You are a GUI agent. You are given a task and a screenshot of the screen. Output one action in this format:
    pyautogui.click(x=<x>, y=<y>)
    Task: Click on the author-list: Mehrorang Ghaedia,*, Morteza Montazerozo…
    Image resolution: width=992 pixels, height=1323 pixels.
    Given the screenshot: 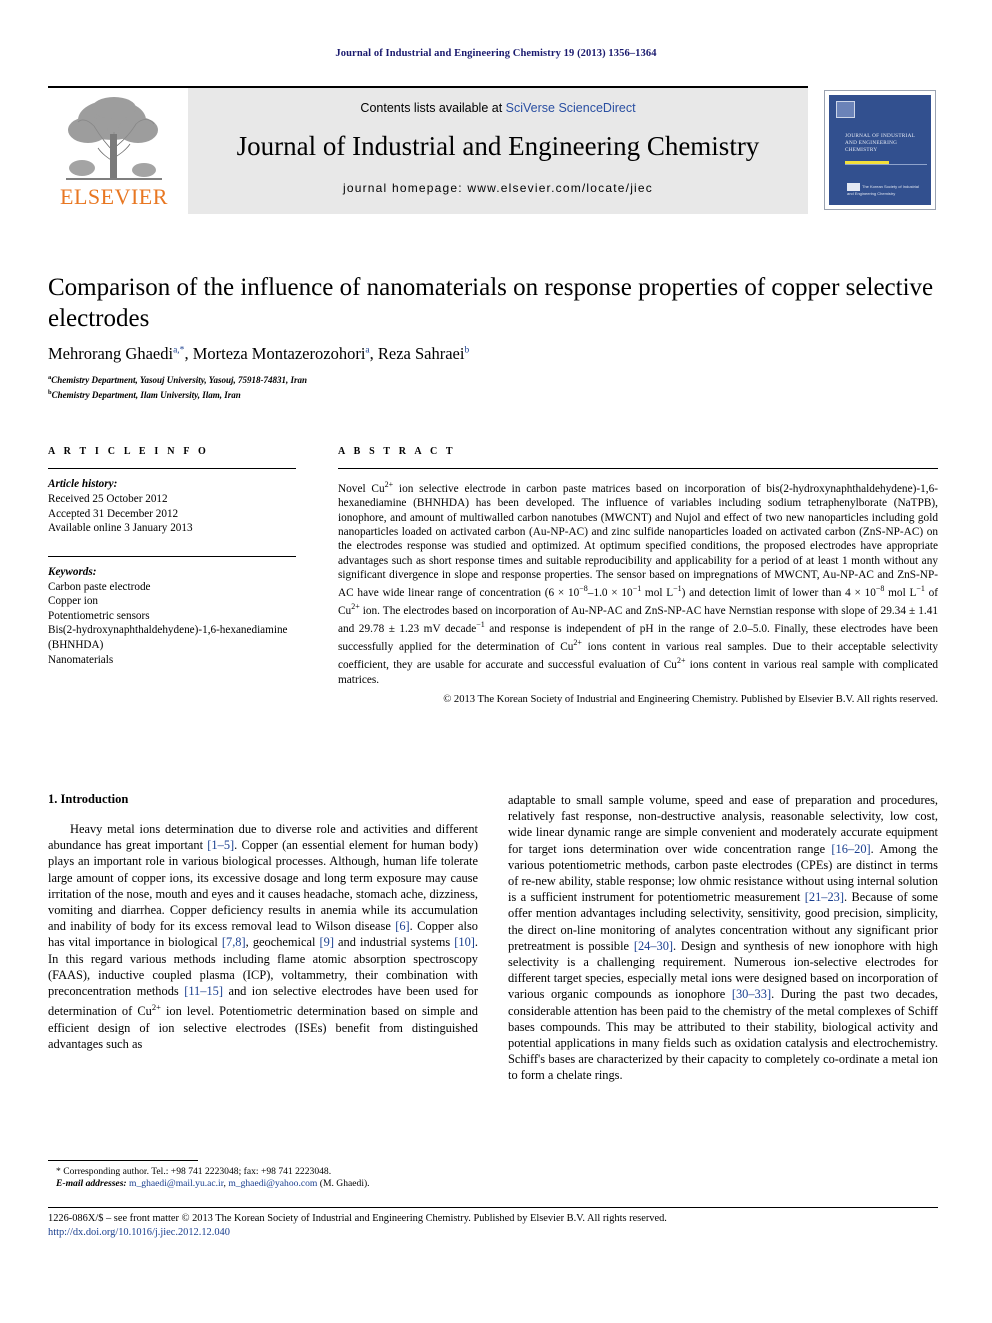 What is the action you would take?
    pyautogui.click(x=259, y=353)
    